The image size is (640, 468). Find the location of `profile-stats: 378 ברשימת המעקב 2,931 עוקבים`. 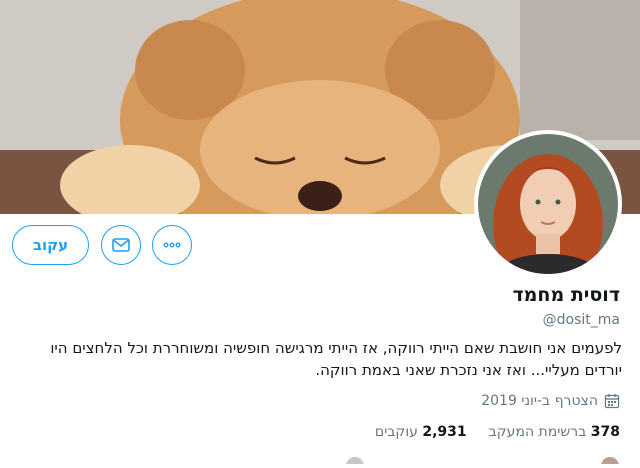

profile-stats: 378 ברשימת המעקב 2,931 עוקבים is located at coordinates (497, 432).